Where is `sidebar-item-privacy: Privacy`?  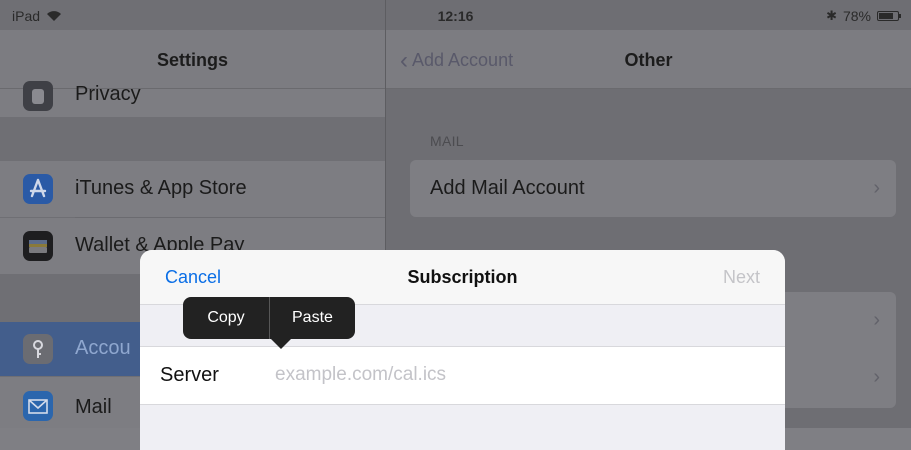
sidebar-item-privacy: Privacy is located at coordinates (192, 99).